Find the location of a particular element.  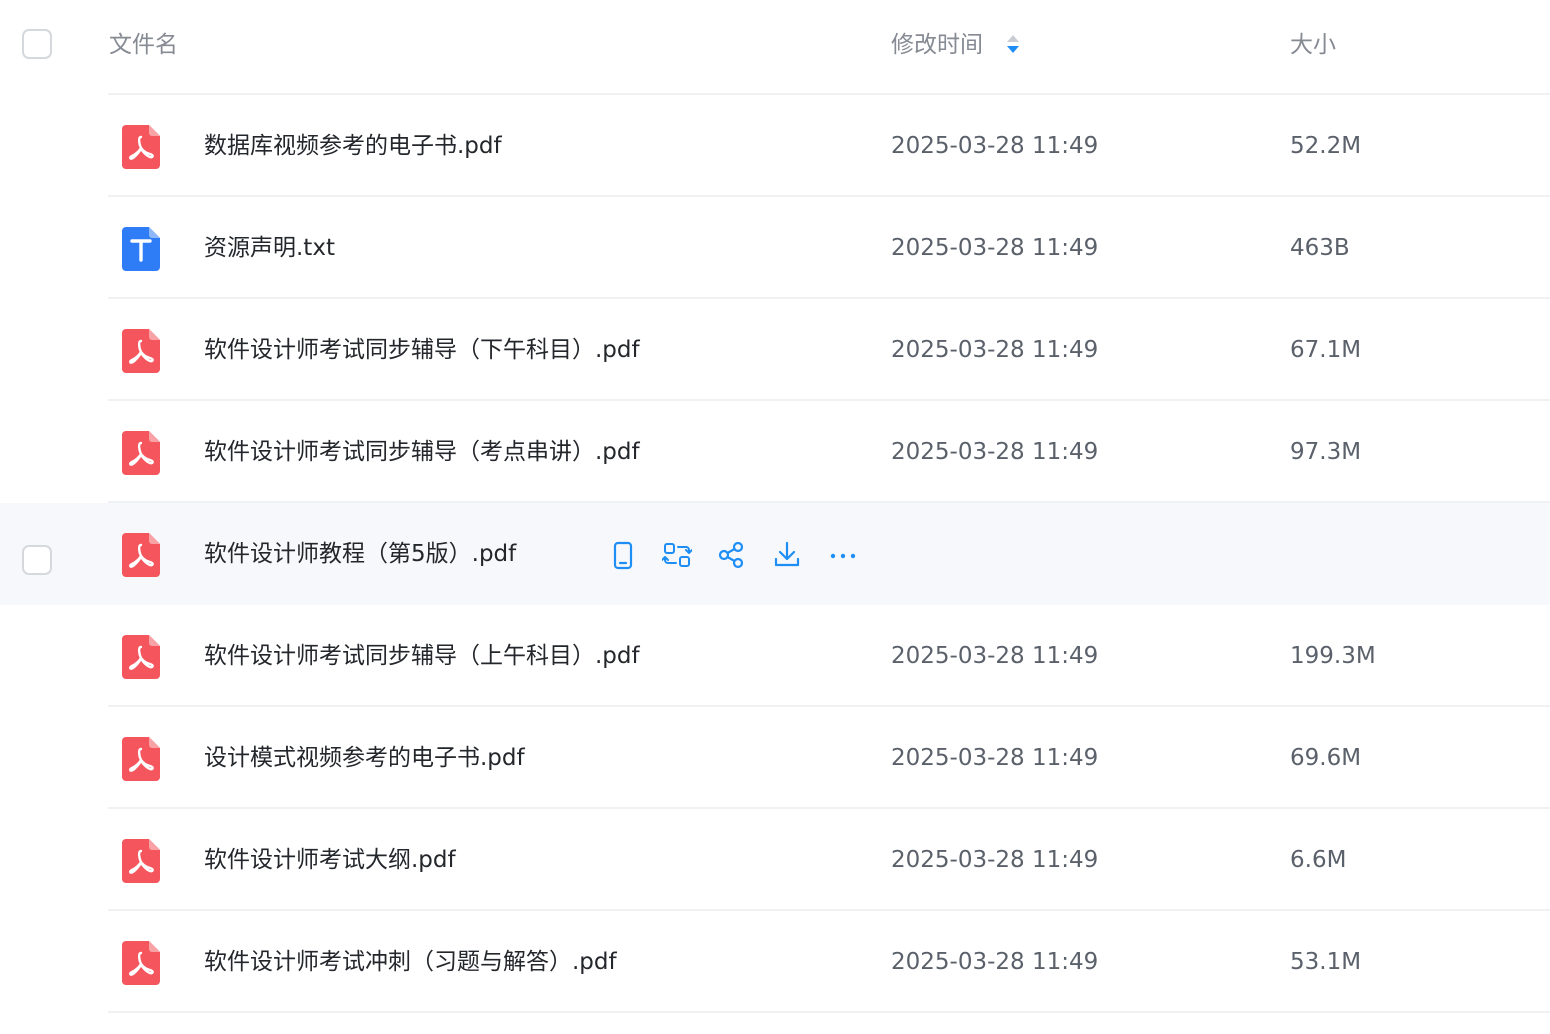

file-row: 数据库视频参考的电子书.pdf 2025-03-28 11:49 52.2M is located at coordinates (775, 146).